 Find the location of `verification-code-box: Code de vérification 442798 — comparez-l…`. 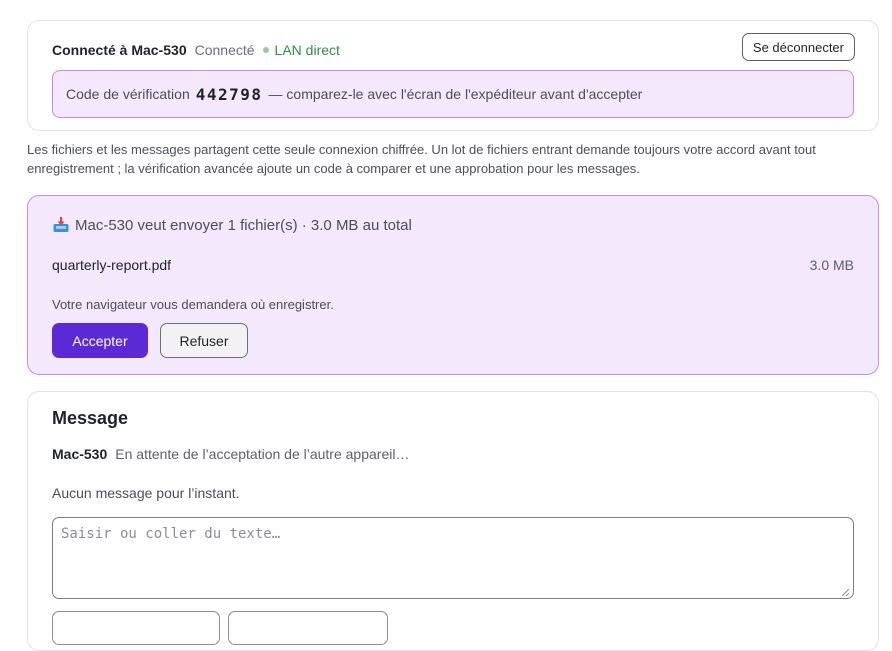

verification-code-box: Code de vérification 442798 — comparez-l… is located at coordinates (453, 94).